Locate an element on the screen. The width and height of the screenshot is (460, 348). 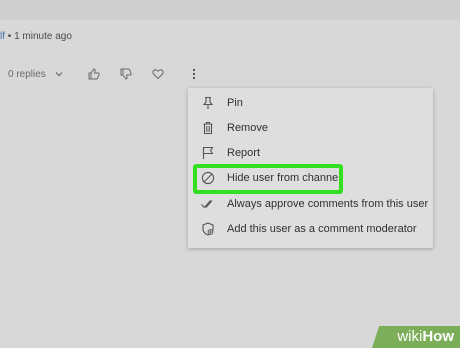
highlight-box is located at coordinates (268, 179).